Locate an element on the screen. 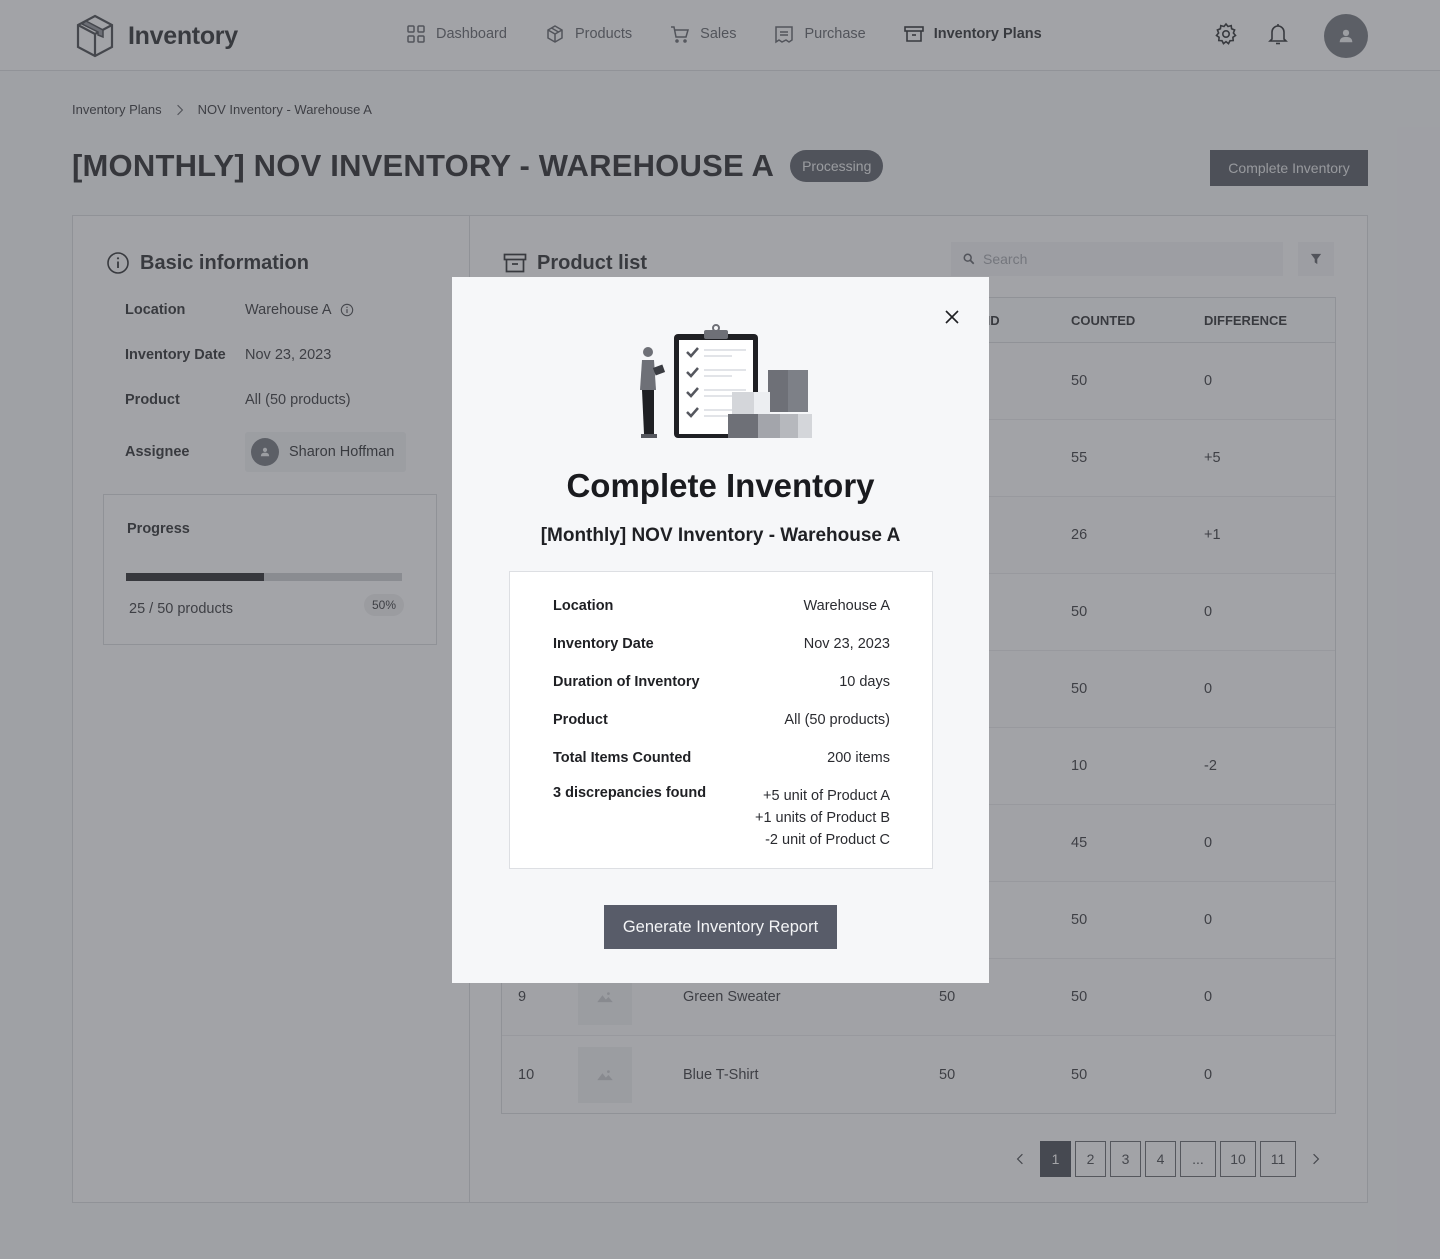 The width and height of the screenshot is (1440, 1259). summary-row-product: Product All (50 products) is located at coordinates (721, 720).